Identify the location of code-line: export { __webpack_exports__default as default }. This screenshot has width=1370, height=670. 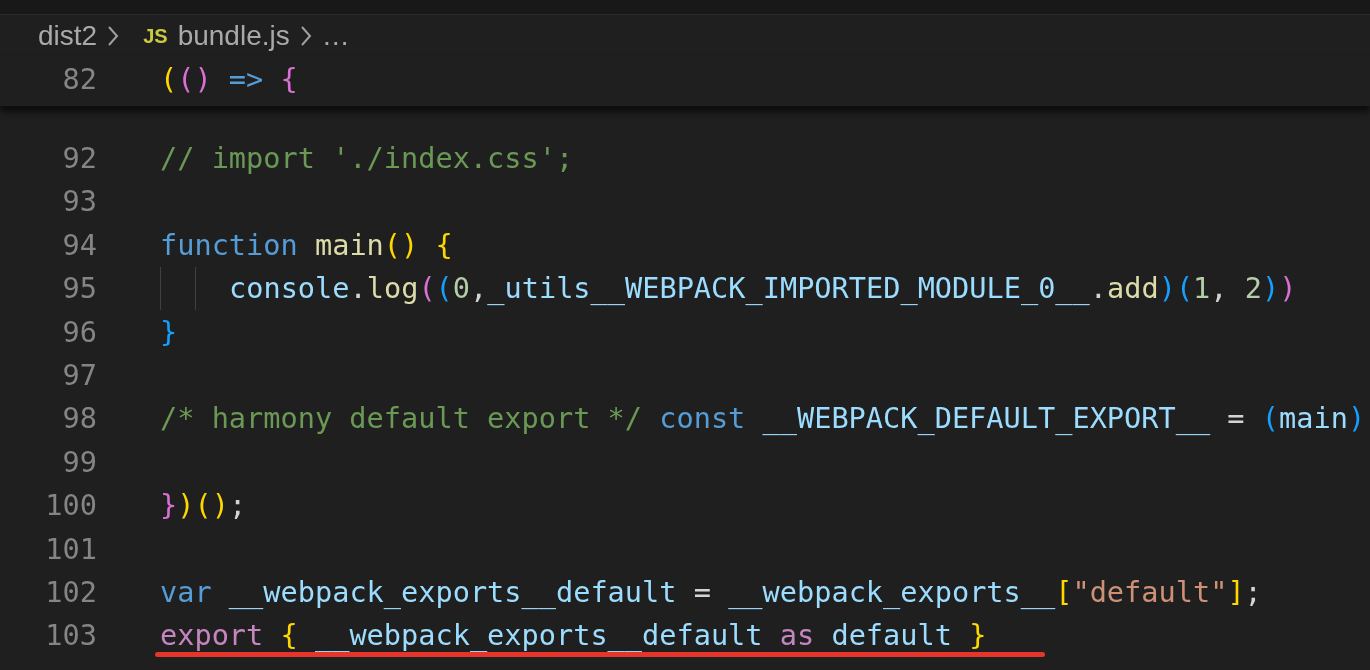
(573, 635).